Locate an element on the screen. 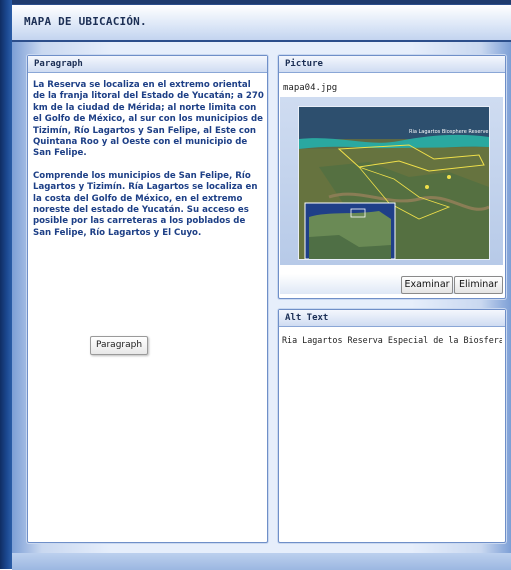  map-image: Ria Lagartos Biosphere Reserve is located at coordinates (394, 183).